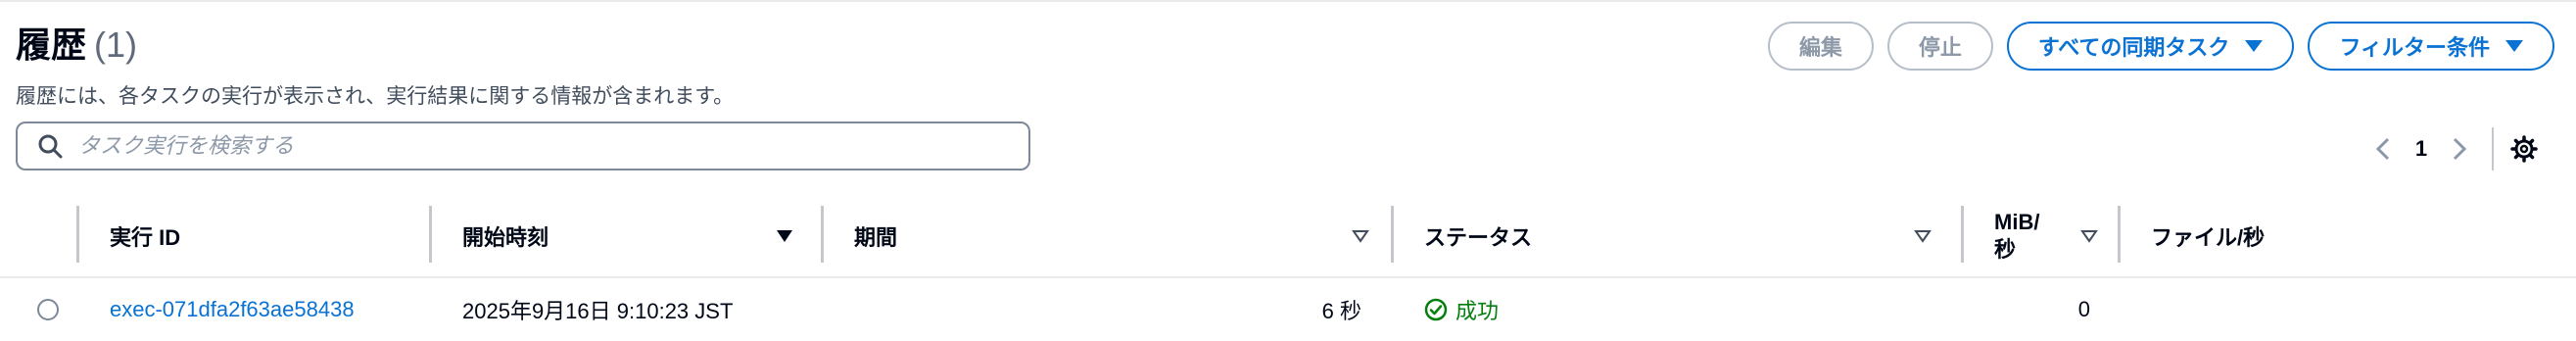  Describe the element at coordinates (1288, 1) in the screenshot. I see `top-divider` at that location.